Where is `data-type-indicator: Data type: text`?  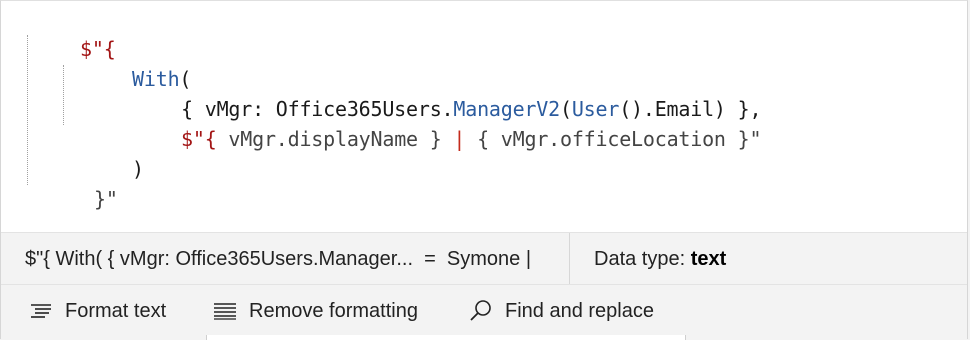
data-type-indicator: Data type: text is located at coordinates (660, 259).